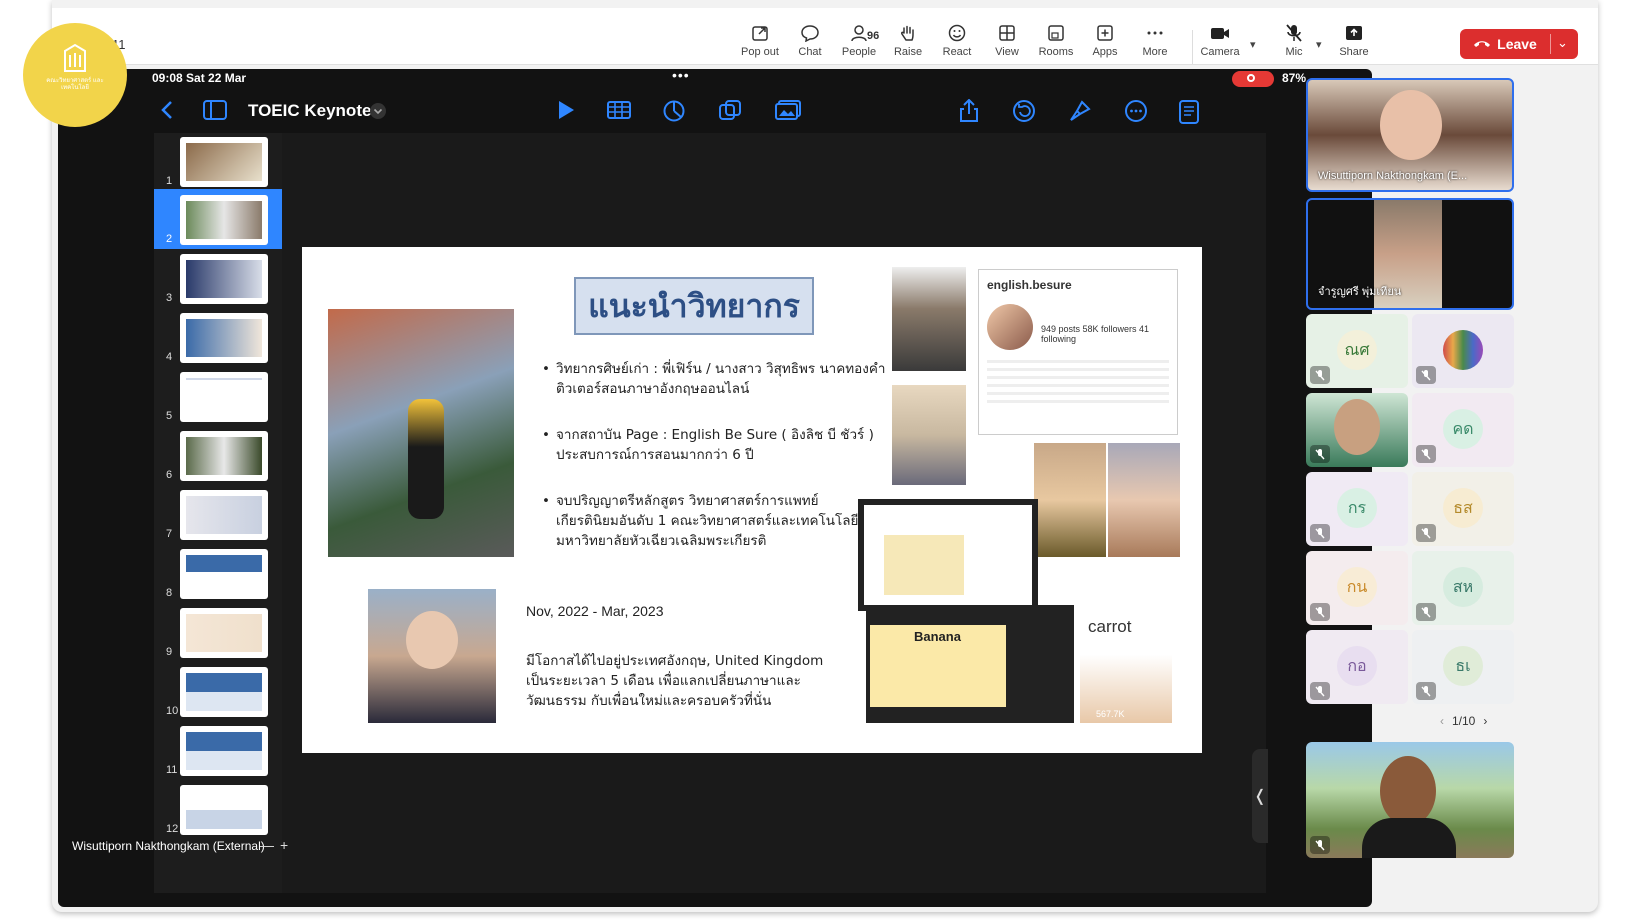 This screenshot has height=924, width=1640. What do you see at coordinates (1056, 52) in the screenshot?
I see `rooms-label: Rooms` at bounding box center [1056, 52].